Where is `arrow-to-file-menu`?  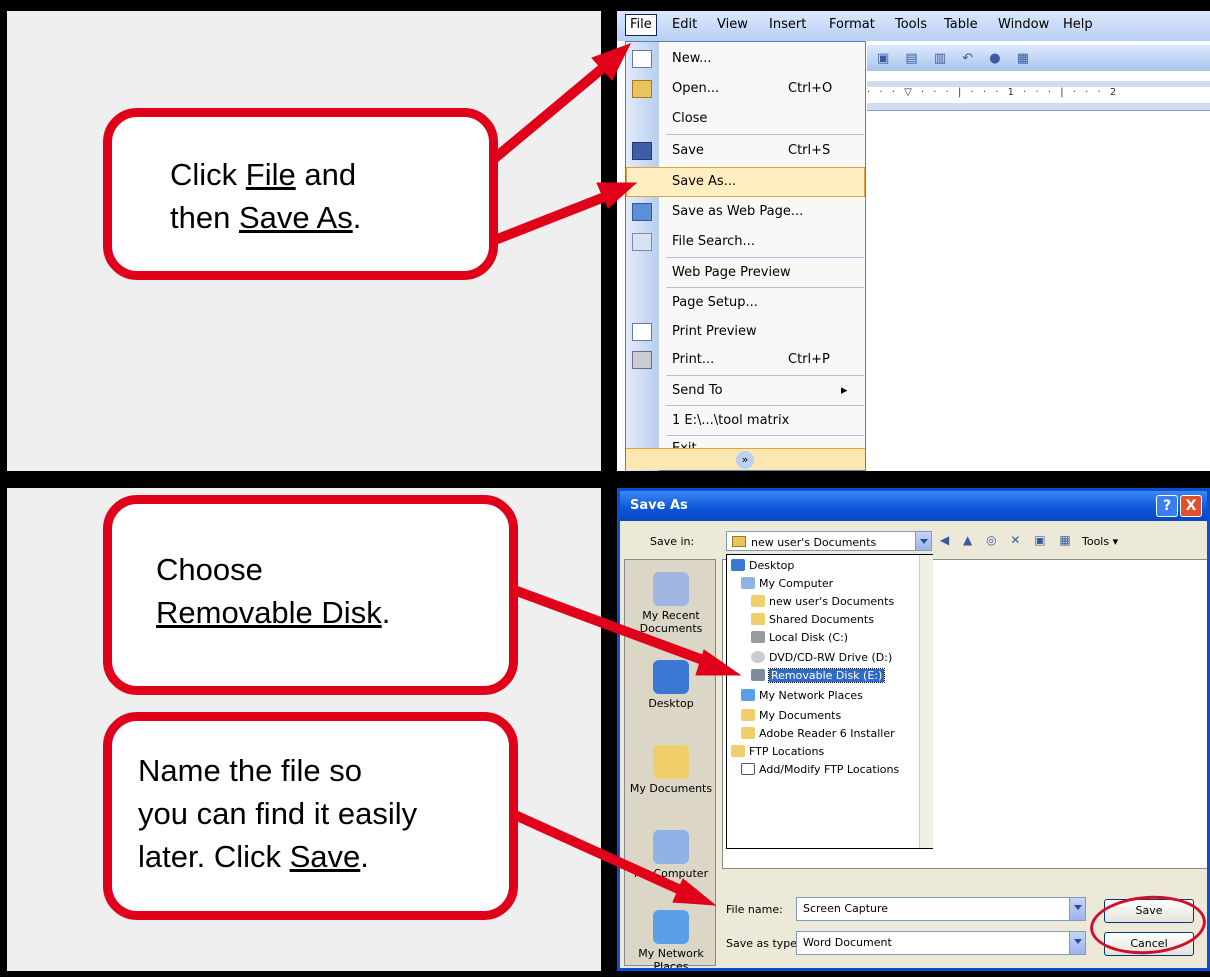
arrow-to-file-menu is located at coordinates (549, 112).